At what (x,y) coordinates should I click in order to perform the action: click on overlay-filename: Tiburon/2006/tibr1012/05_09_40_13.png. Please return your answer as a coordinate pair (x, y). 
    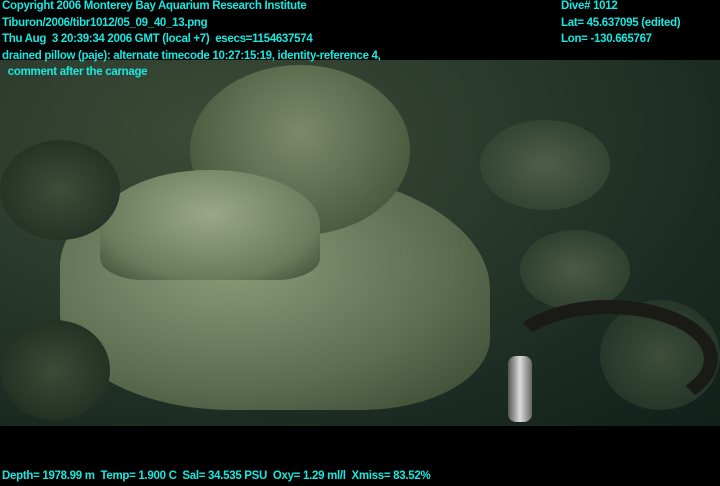
    Looking at the image, I should click on (105, 22).